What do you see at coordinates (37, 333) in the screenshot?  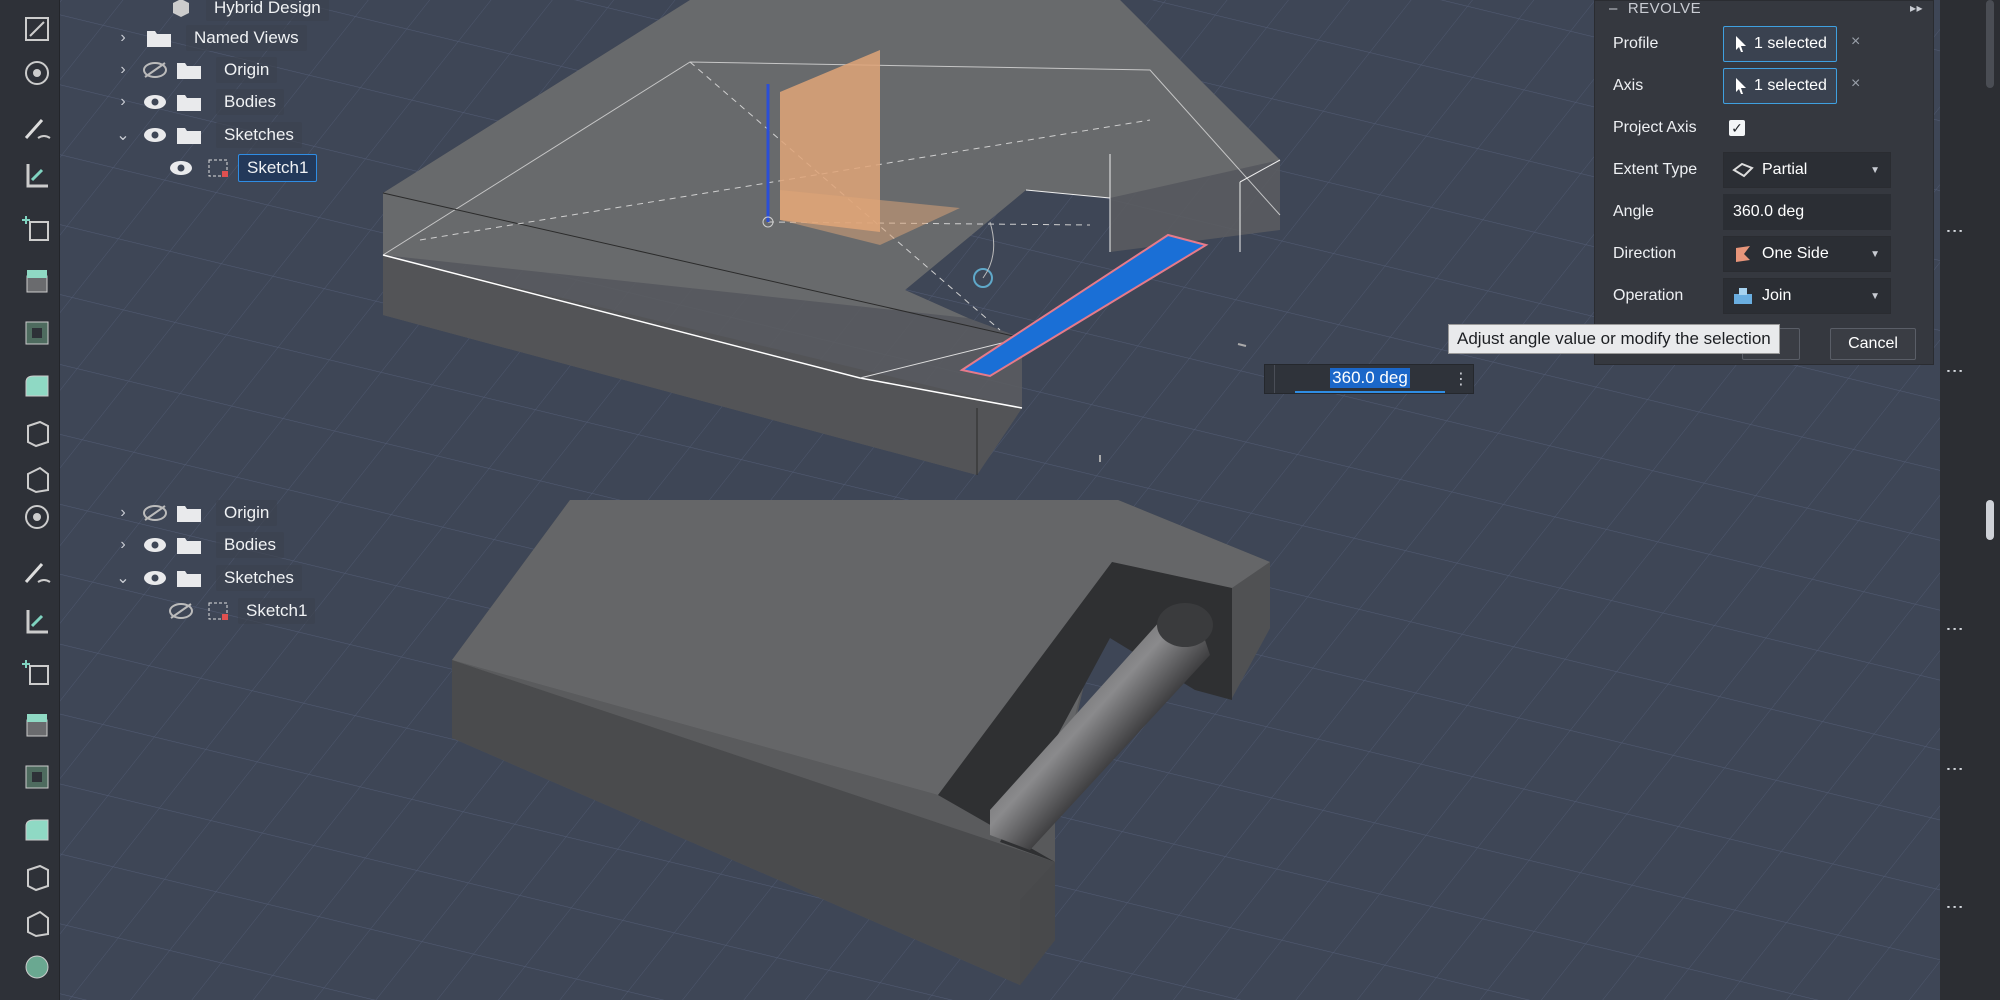 I see `shell-icon` at bounding box center [37, 333].